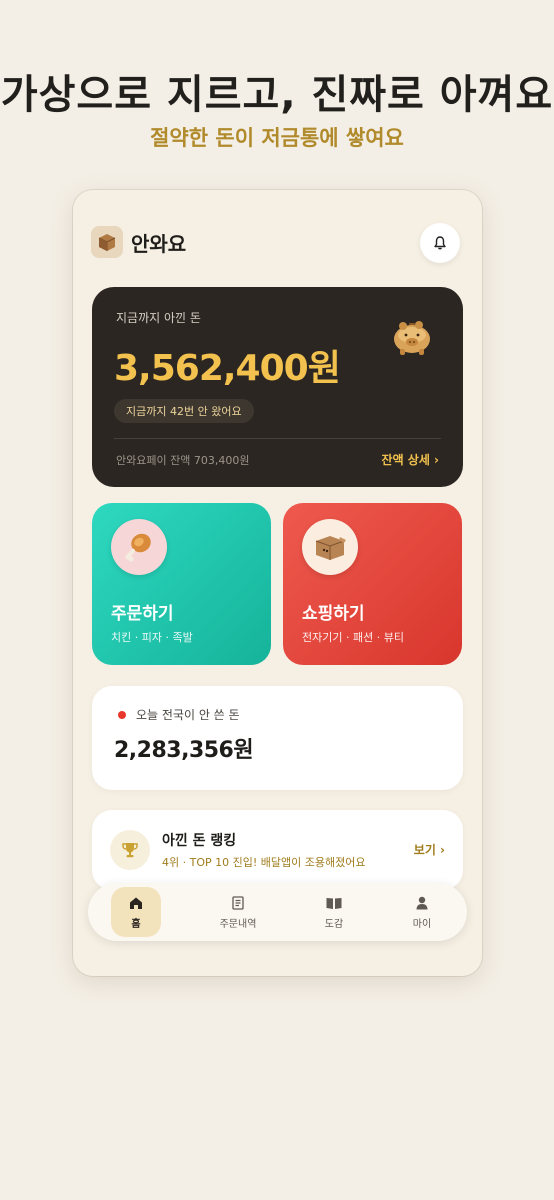 This screenshot has height=1200, width=554. Describe the element at coordinates (422, 924) in the screenshot. I see `nav-my-label: 마이` at that location.